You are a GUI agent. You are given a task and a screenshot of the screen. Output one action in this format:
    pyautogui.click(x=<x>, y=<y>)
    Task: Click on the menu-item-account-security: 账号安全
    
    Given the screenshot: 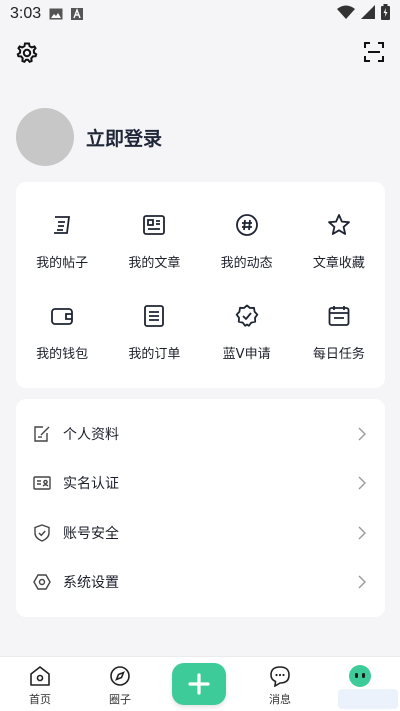 What is the action you would take?
    pyautogui.click(x=200, y=533)
    